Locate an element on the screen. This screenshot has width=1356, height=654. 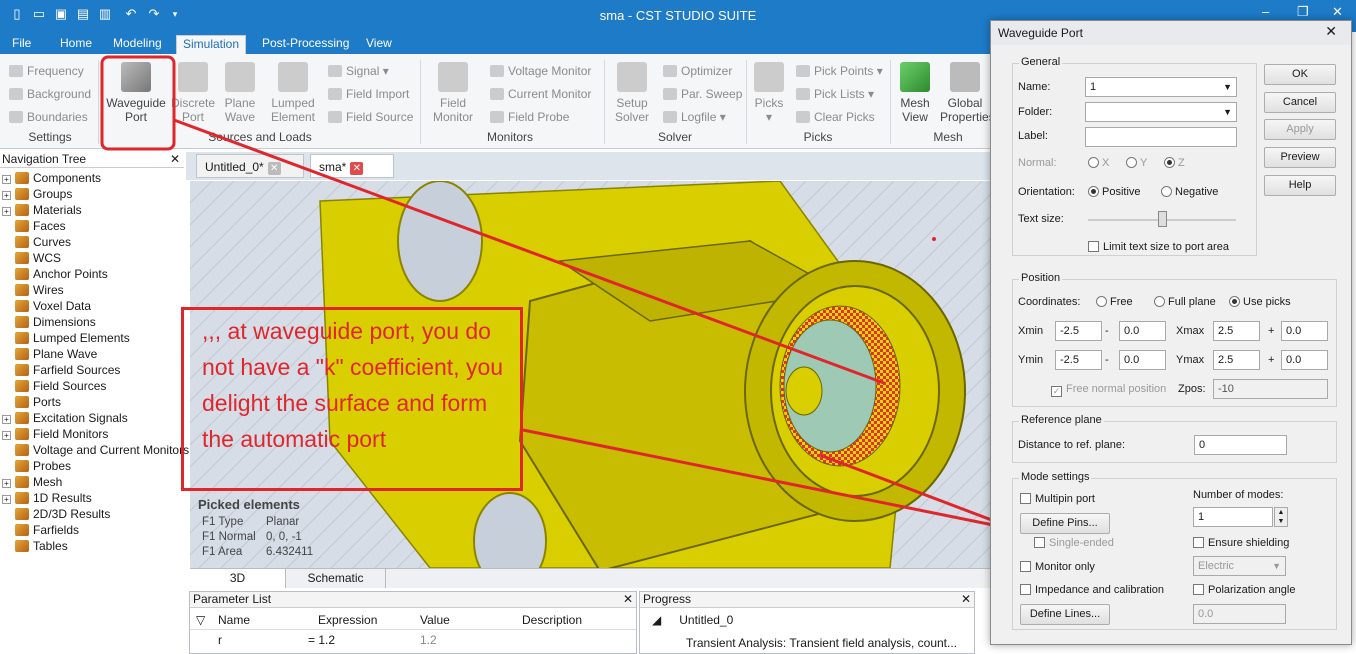
clear-picks-button: Clear Picks is located at coordinates (835, 117).